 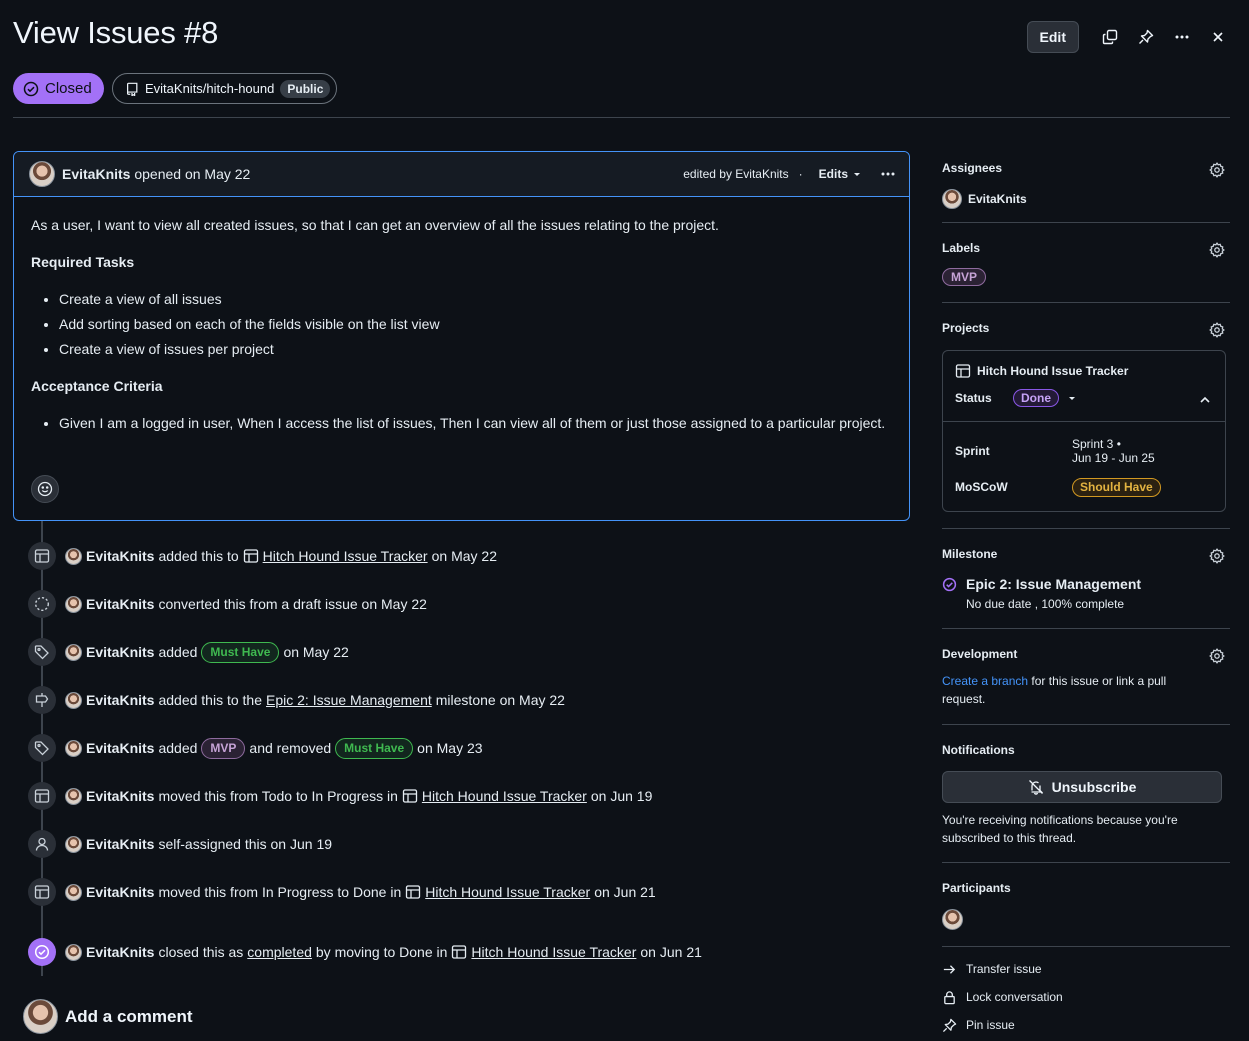 I want to click on event-date: on Jun 19, so click(x=621, y=796).